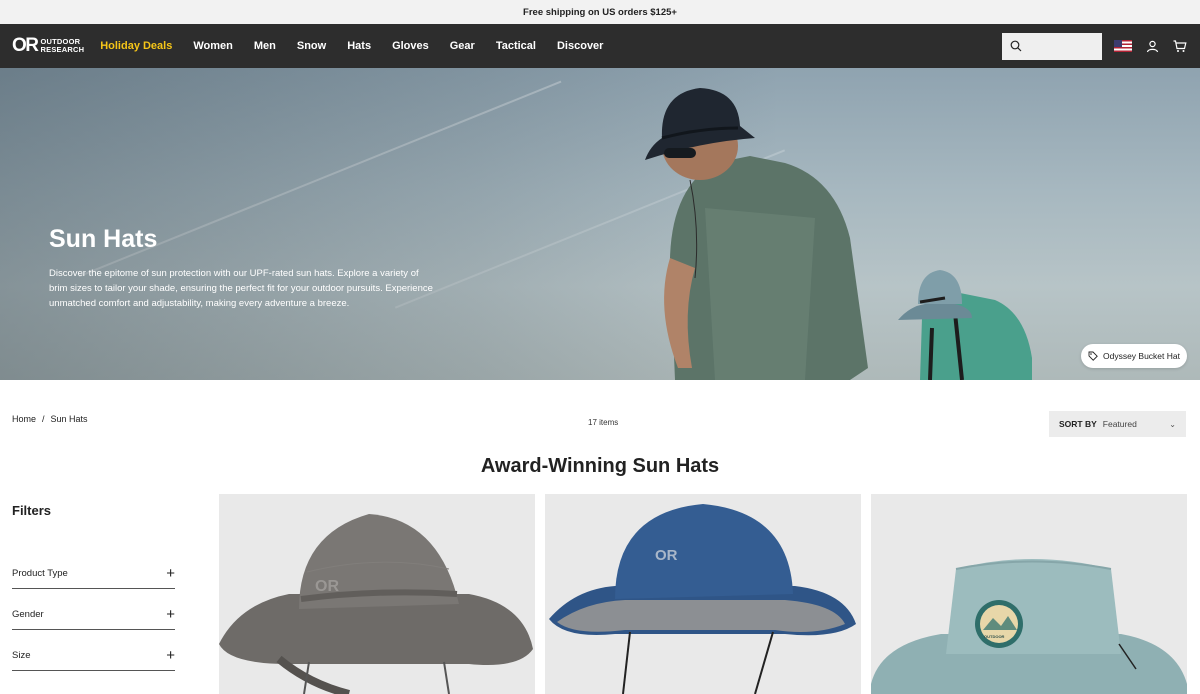  Describe the element at coordinates (600, 466) in the screenshot. I see `section-title: Award-Winning Sun Hats` at that location.